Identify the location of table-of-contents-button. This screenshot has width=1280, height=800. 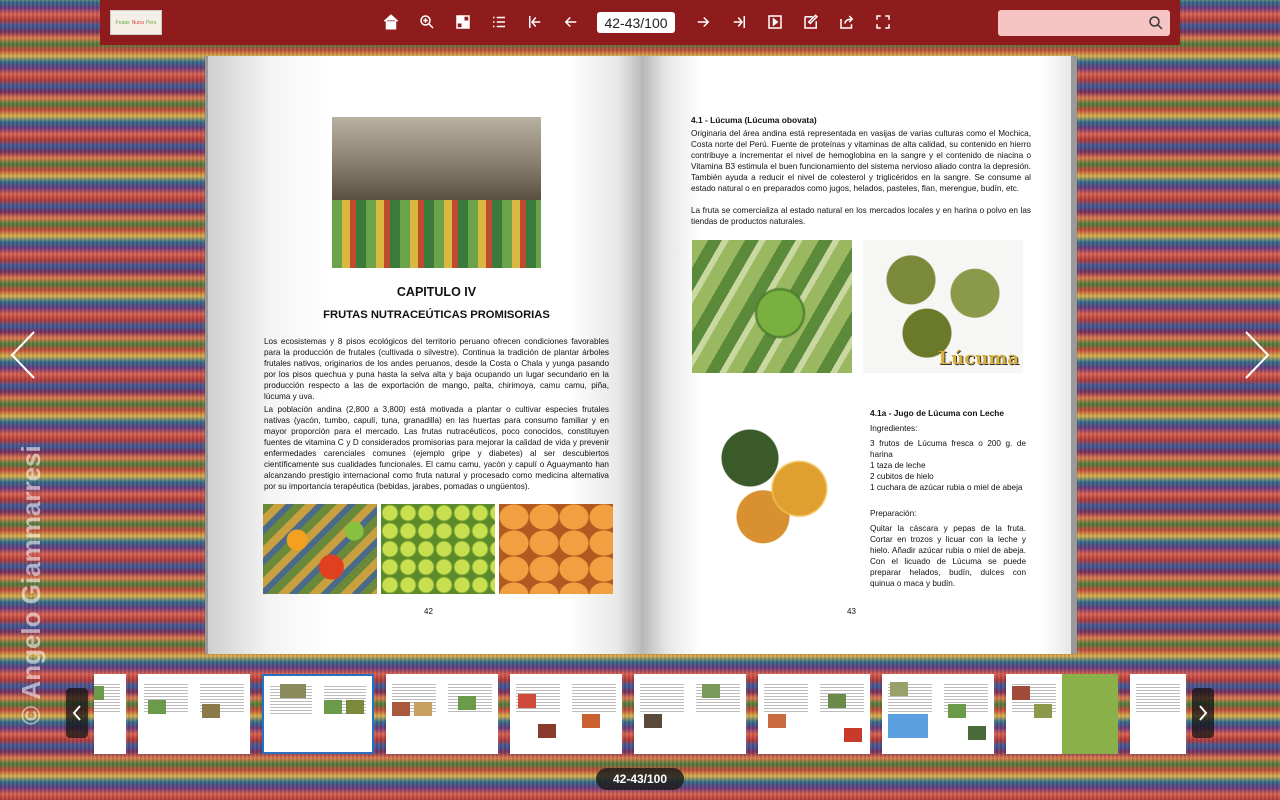
(499, 22).